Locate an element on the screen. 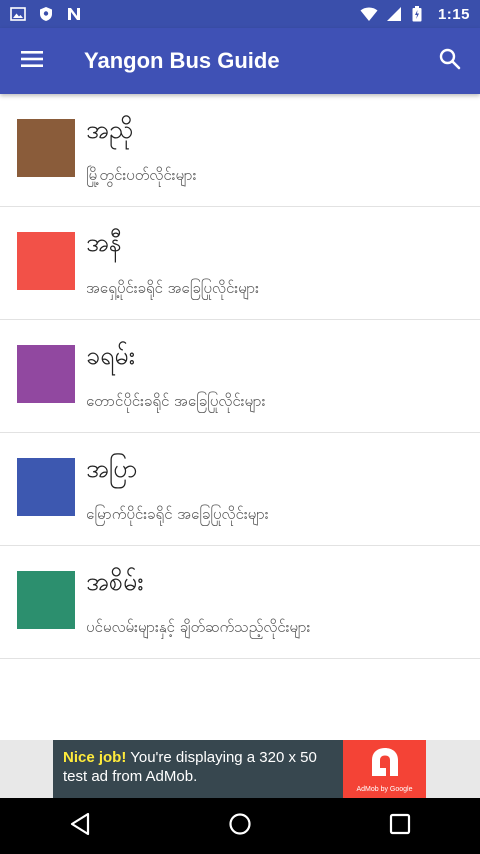 Image resolution: width=480 pixels, height=854 pixels. admob-icon is located at coordinates (385, 764).